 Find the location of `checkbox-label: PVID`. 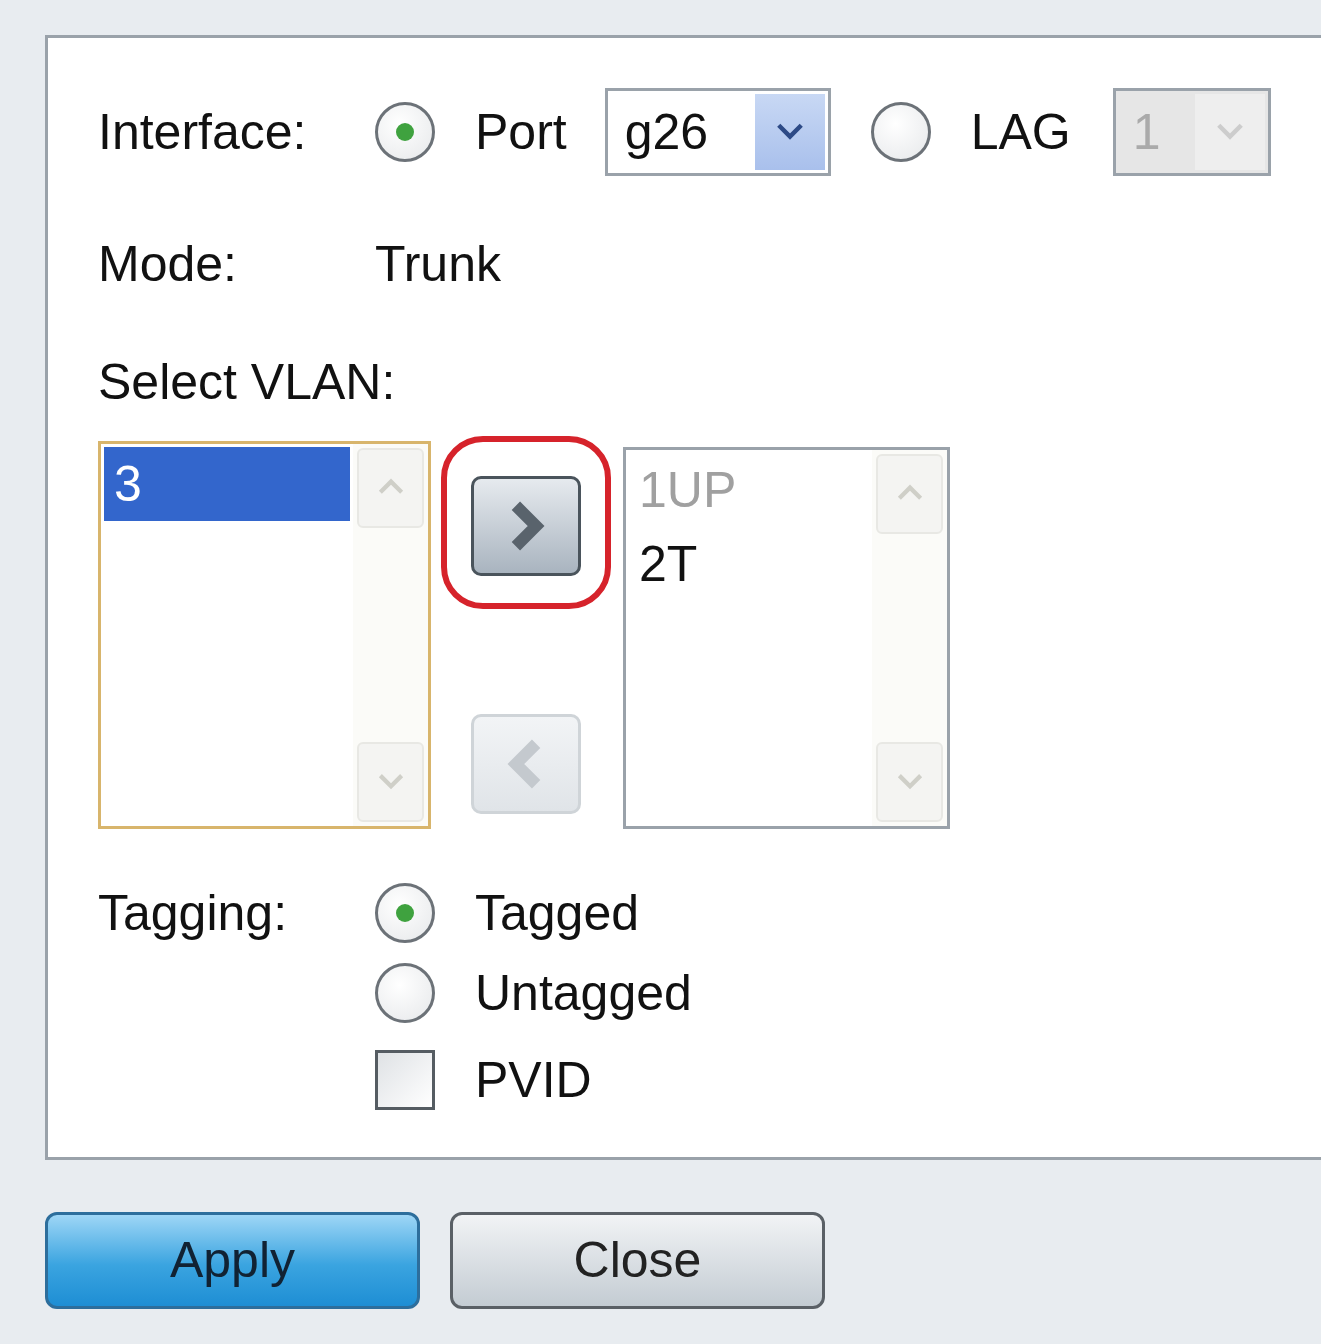

checkbox-label: PVID is located at coordinates (533, 1080).